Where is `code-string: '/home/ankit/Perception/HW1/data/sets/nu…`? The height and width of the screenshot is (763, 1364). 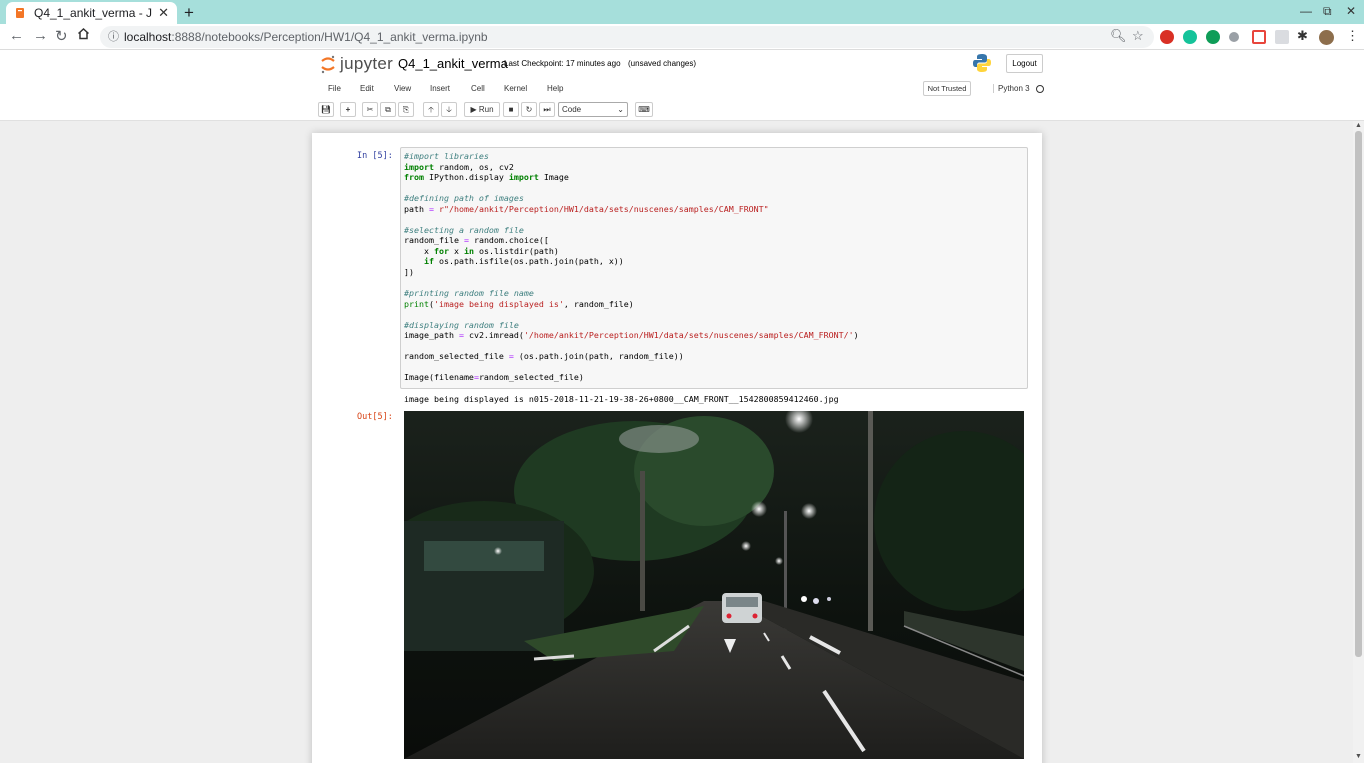
code-string: '/home/ankit/Perception/HW1/data/sets/nu… is located at coordinates (688, 335).